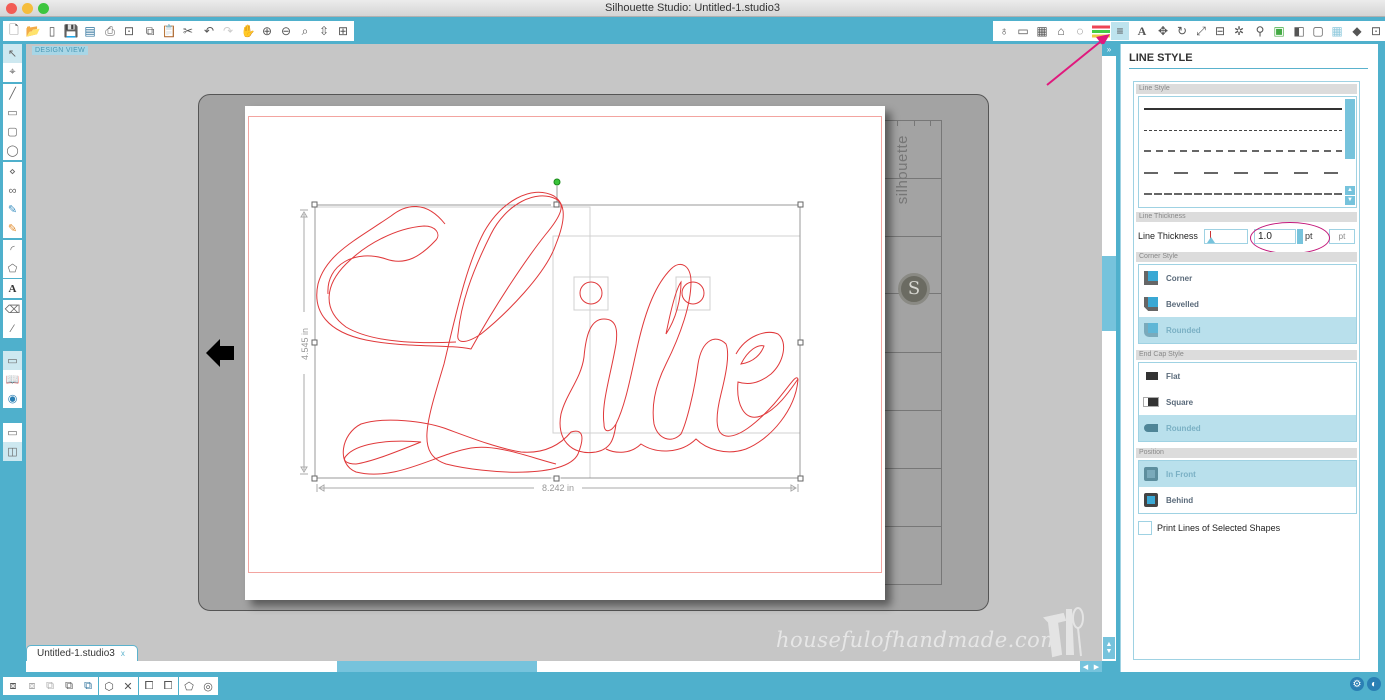 The height and width of the screenshot is (700, 1385). I want to click on vertical-scrollbar: » ▲ ▼, so click(1109, 352).